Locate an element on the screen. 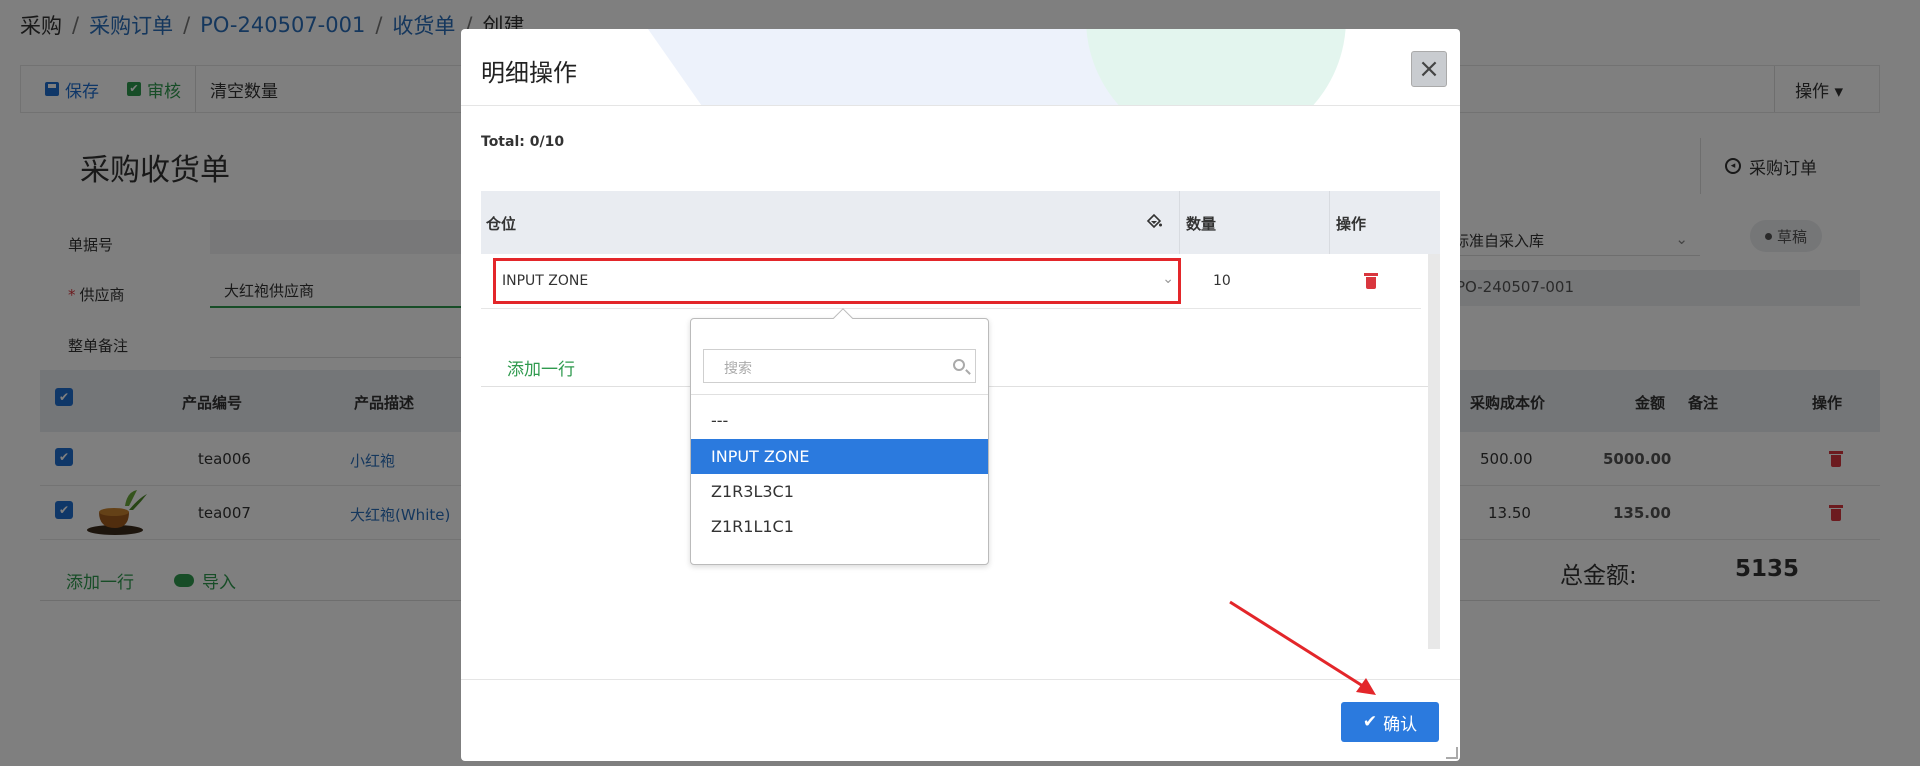  location-table-header: 仓位 数量 操作 is located at coordinates (960, 222).